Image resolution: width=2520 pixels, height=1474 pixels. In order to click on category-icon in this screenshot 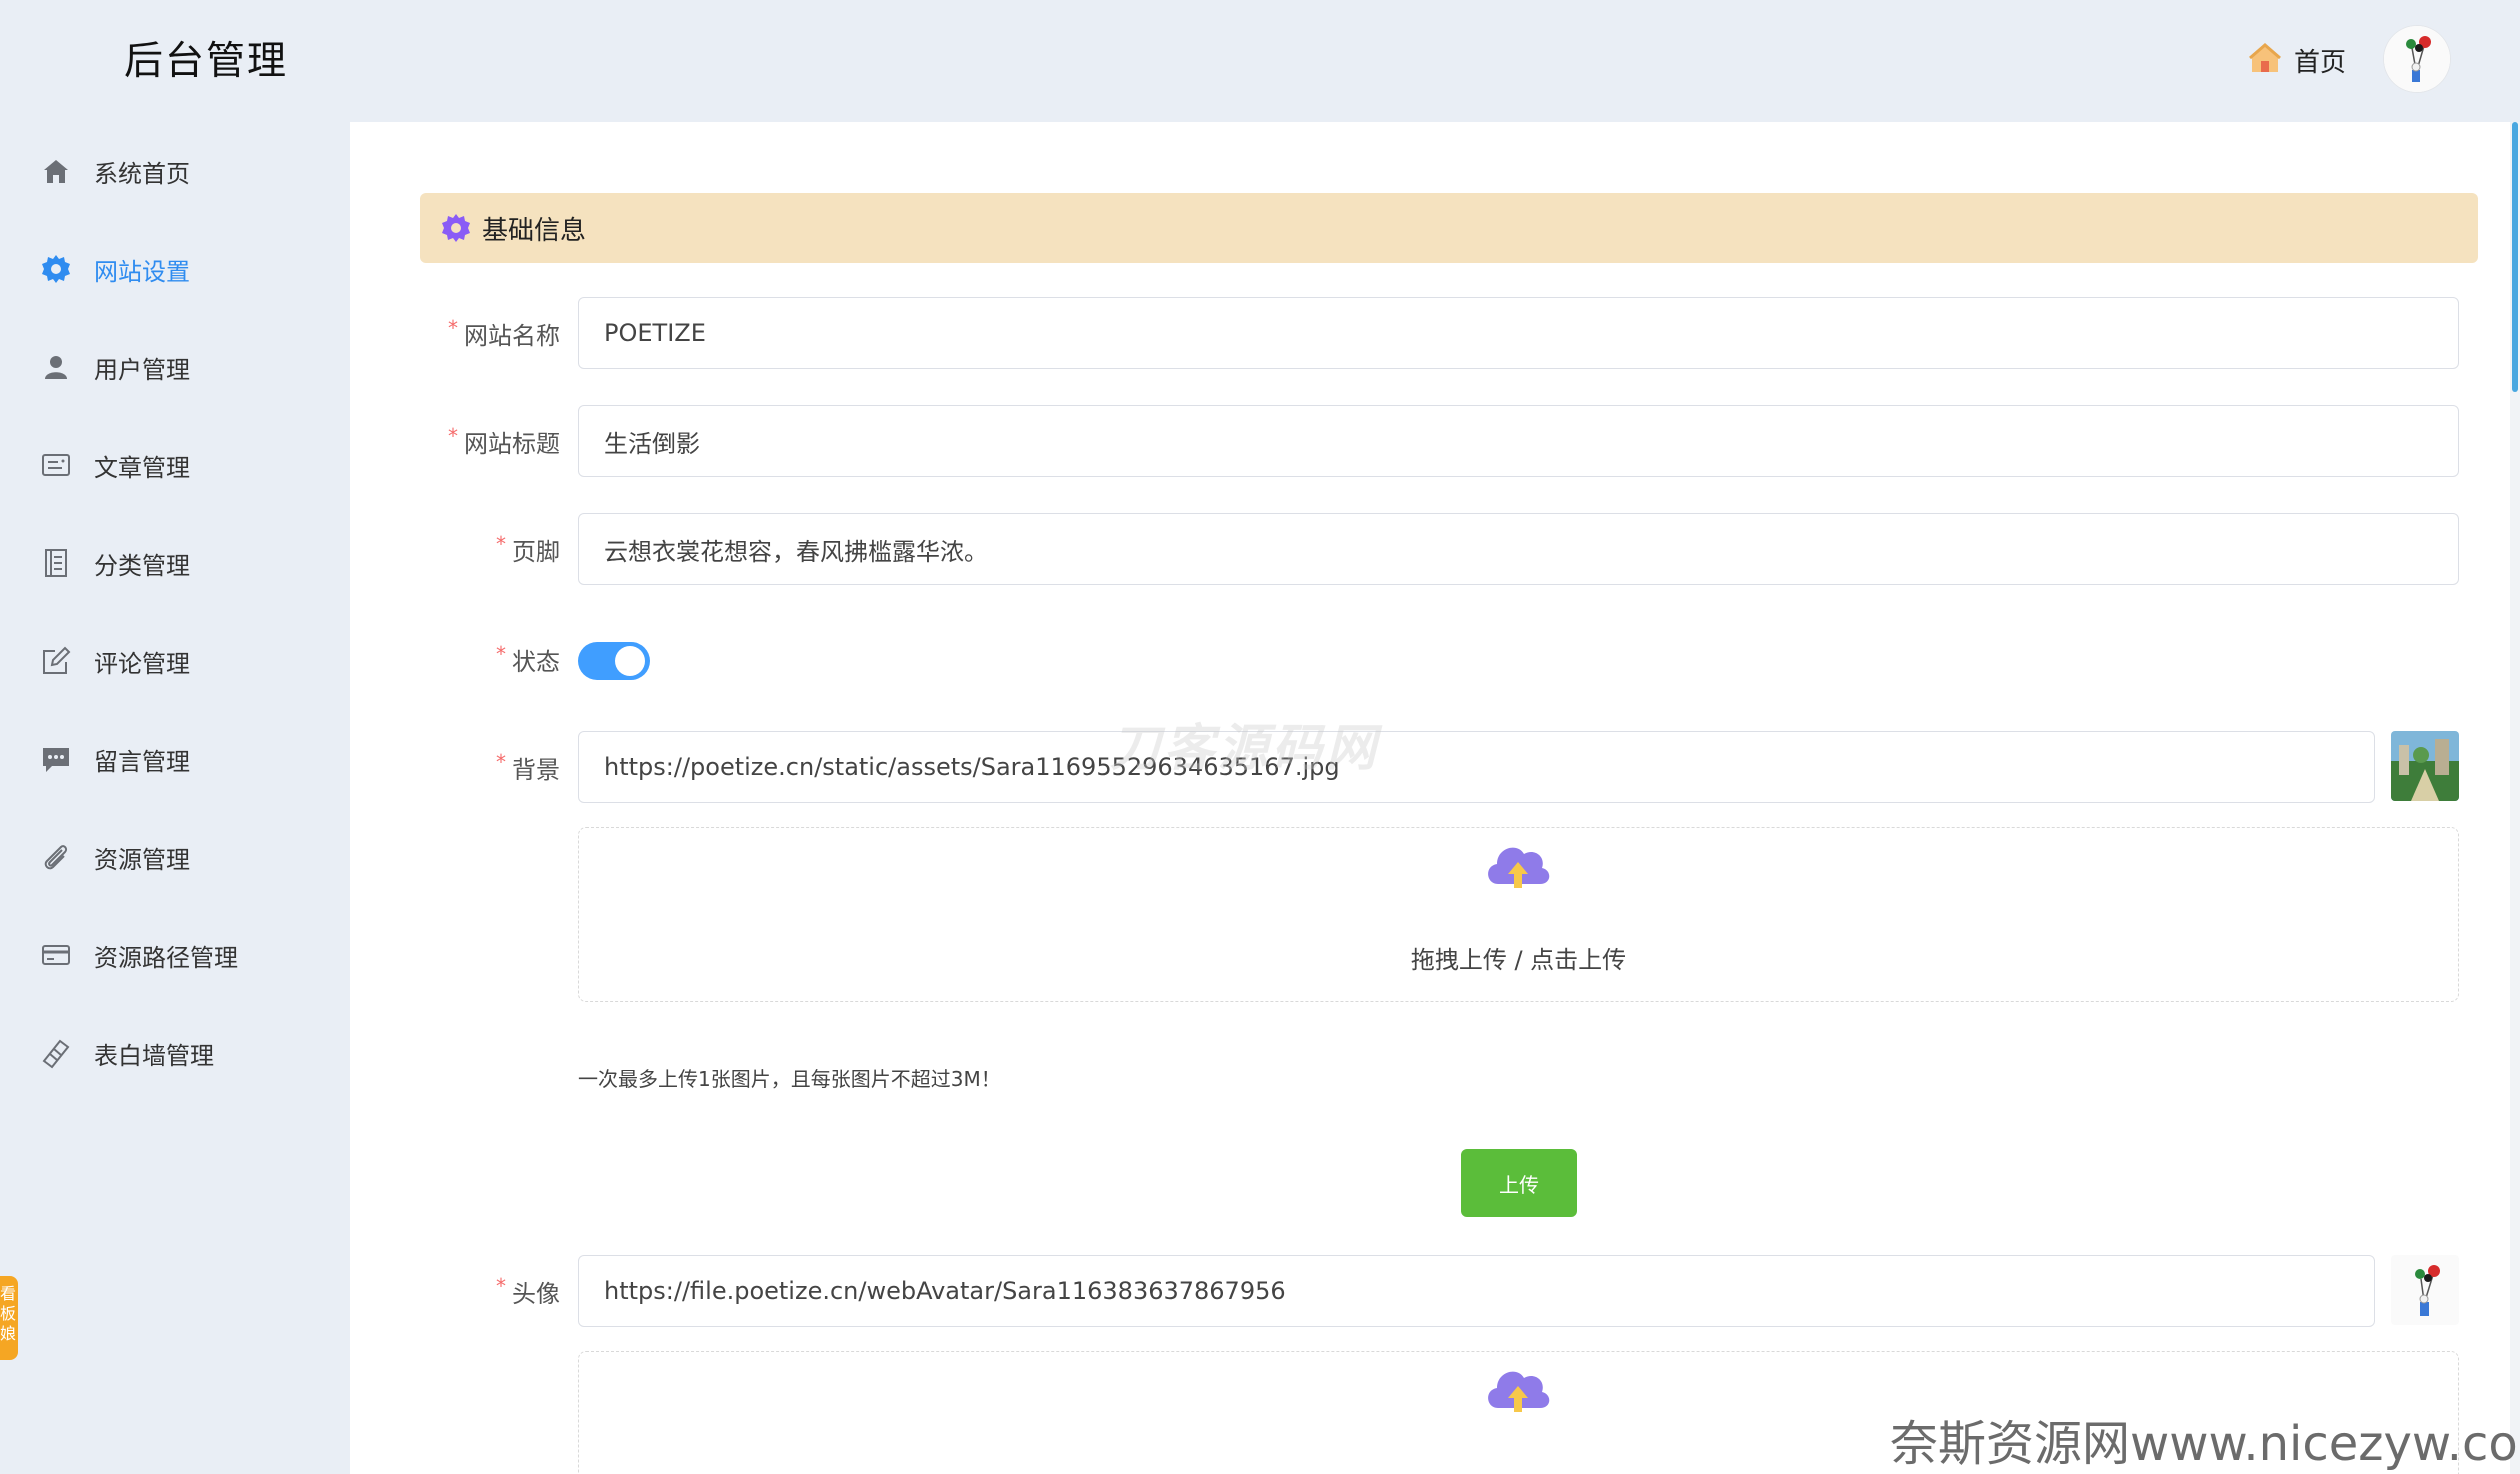, I will do `click(56, 563)`.